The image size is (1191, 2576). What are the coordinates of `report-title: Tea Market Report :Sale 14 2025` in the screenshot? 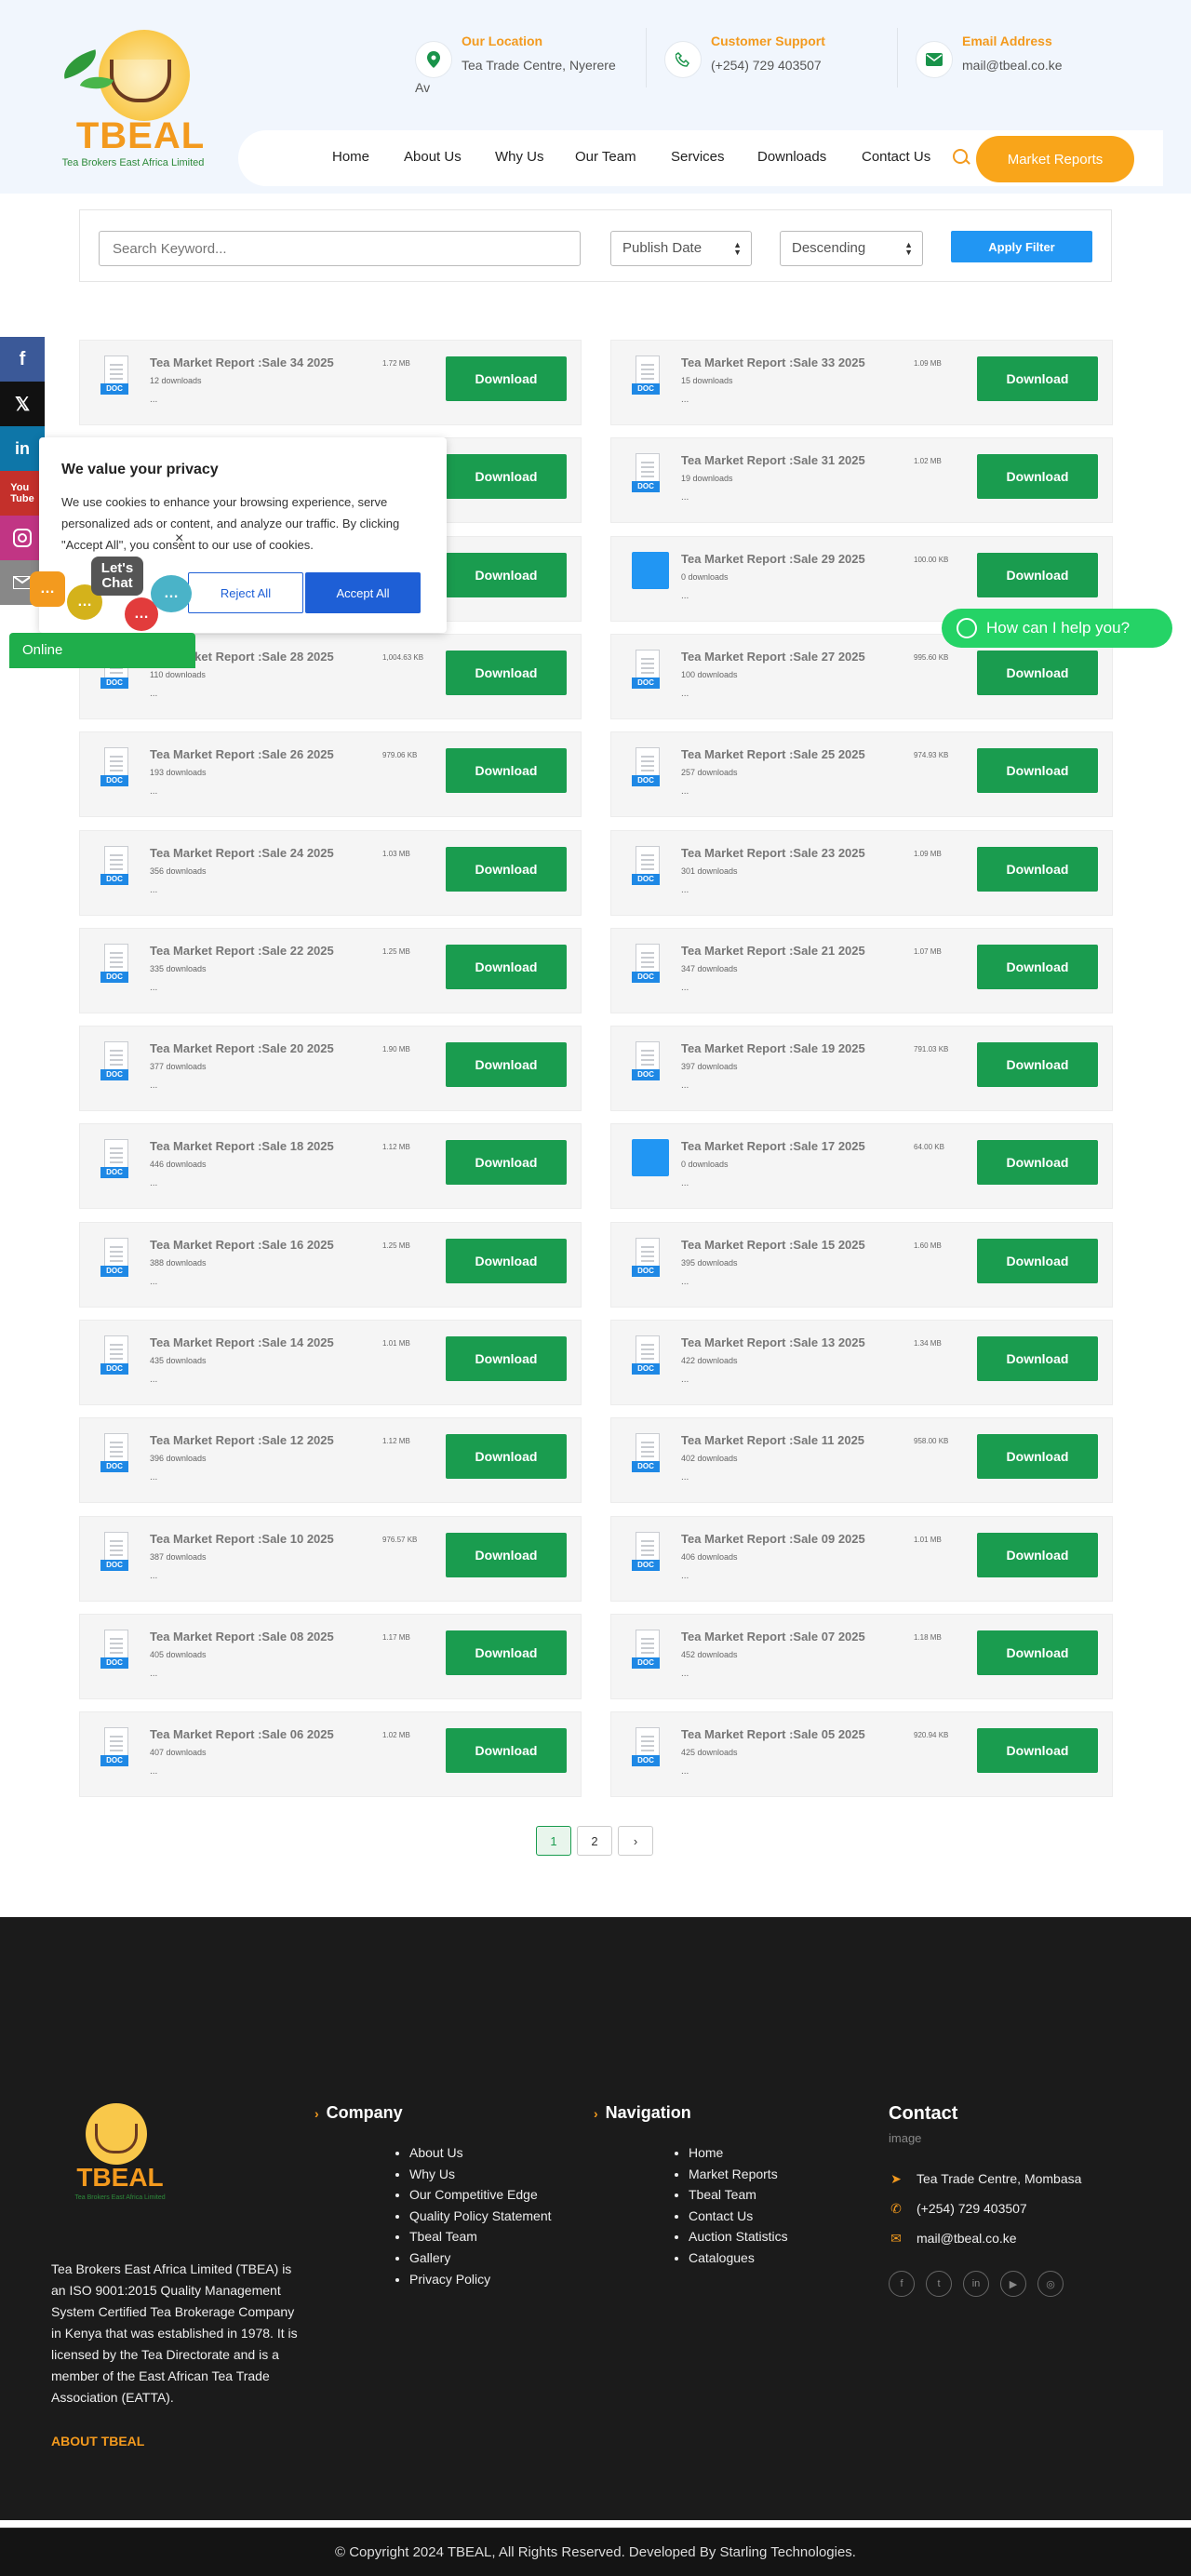 It's located at (242, 1342).